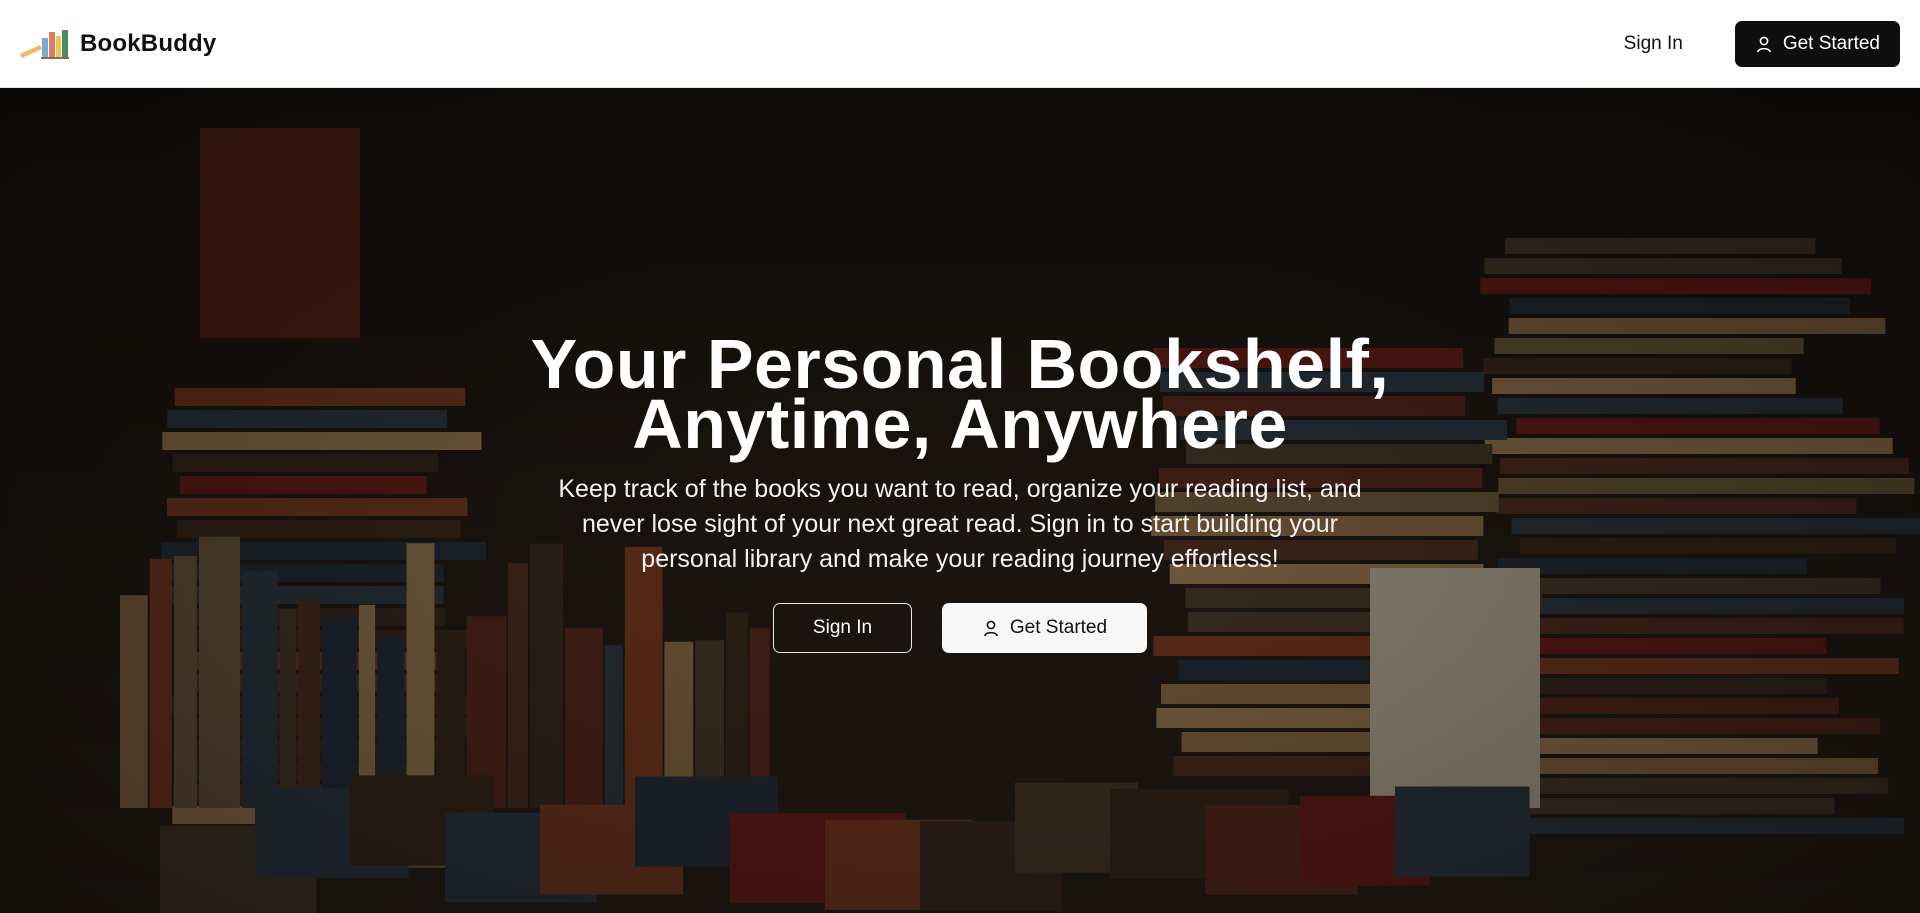 Image resolution: width=1920 pixels, height=913 pixels. I want to click on nav-sign-in-button: Sign In, so click(1653, 44).